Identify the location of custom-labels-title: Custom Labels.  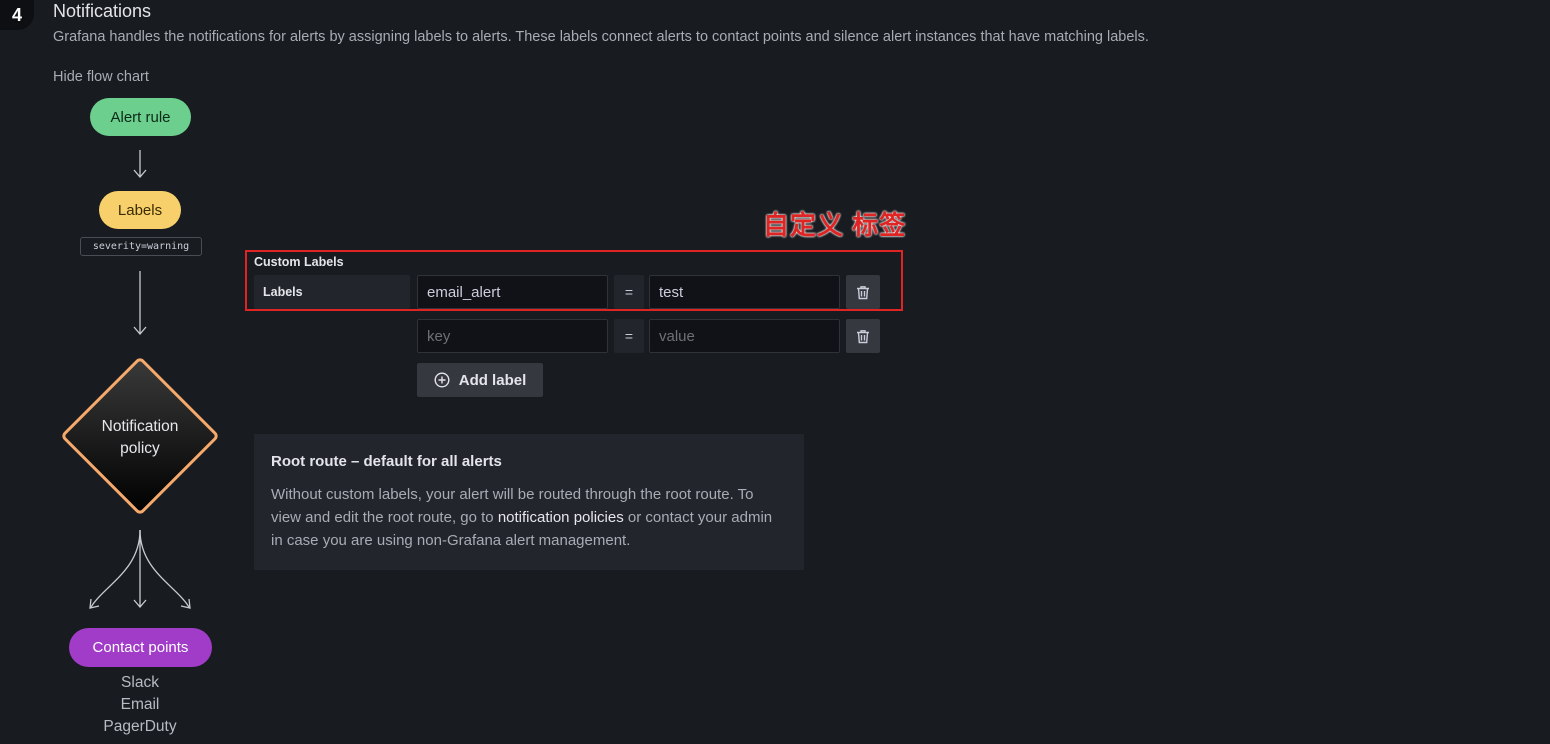
(299, 262).